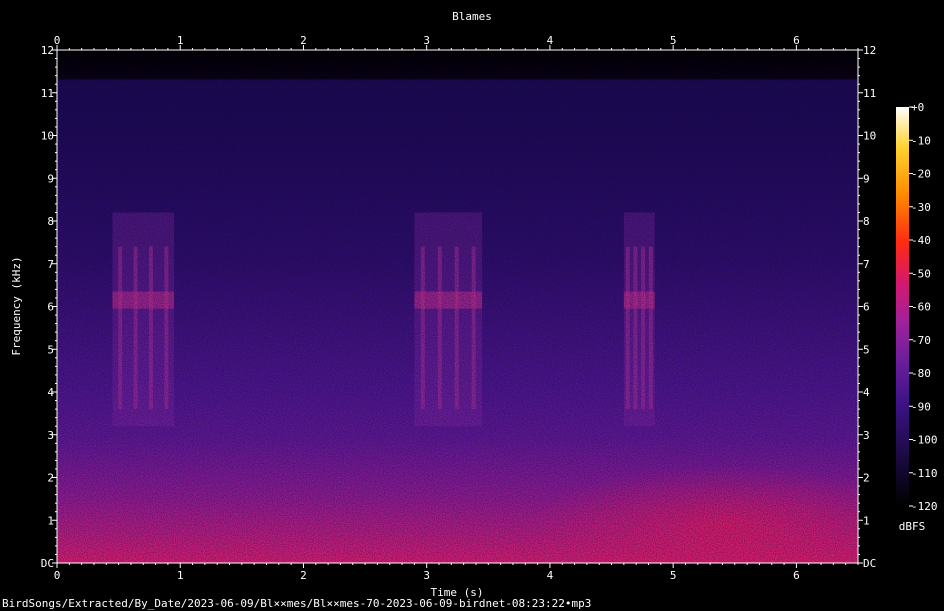 This screenshot has width=944, height=611. I want to click on y-tick-label-right: 1, so click(866, 520).